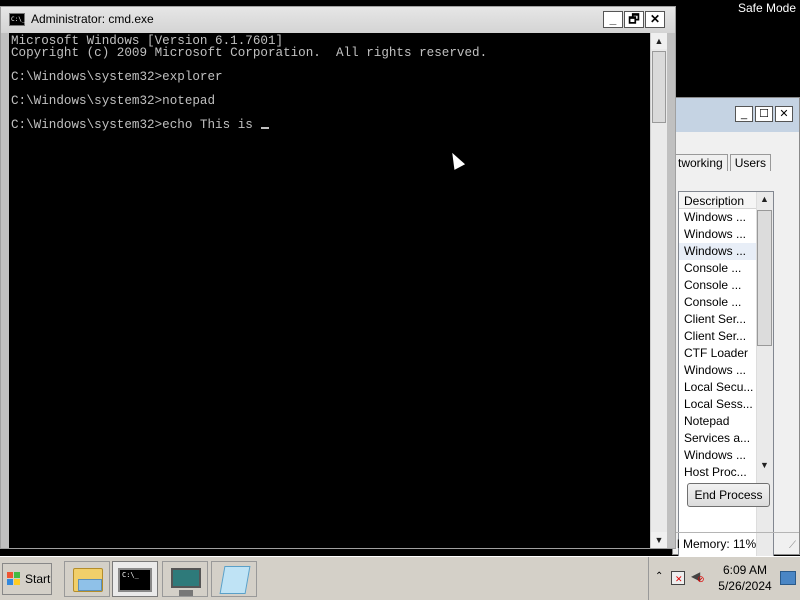  What do you see at coordinates (750, 162) in the screenshot?
I see `tab-users: Users` at bounding box center [750, 162].